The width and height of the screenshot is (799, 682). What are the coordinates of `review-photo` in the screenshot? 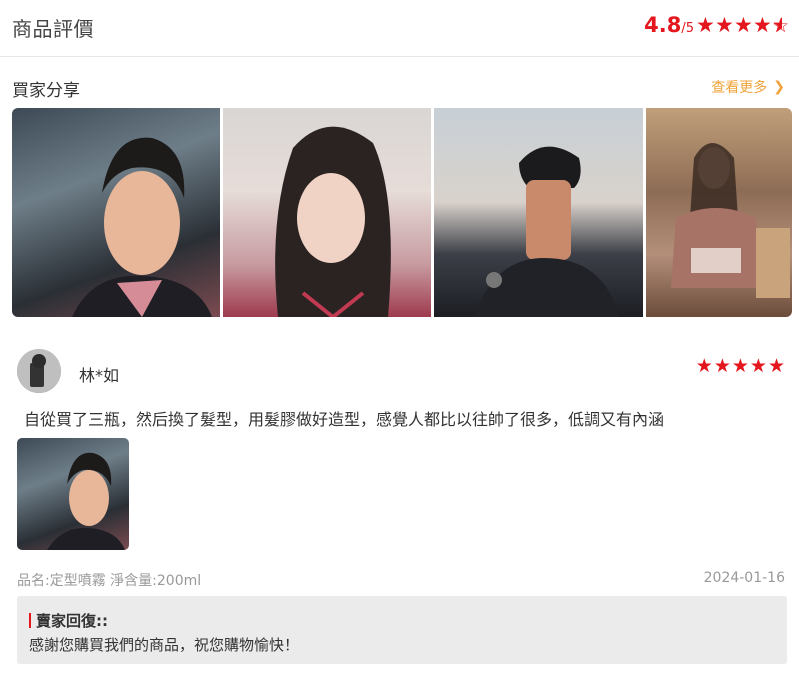 It's located at (73, 494).